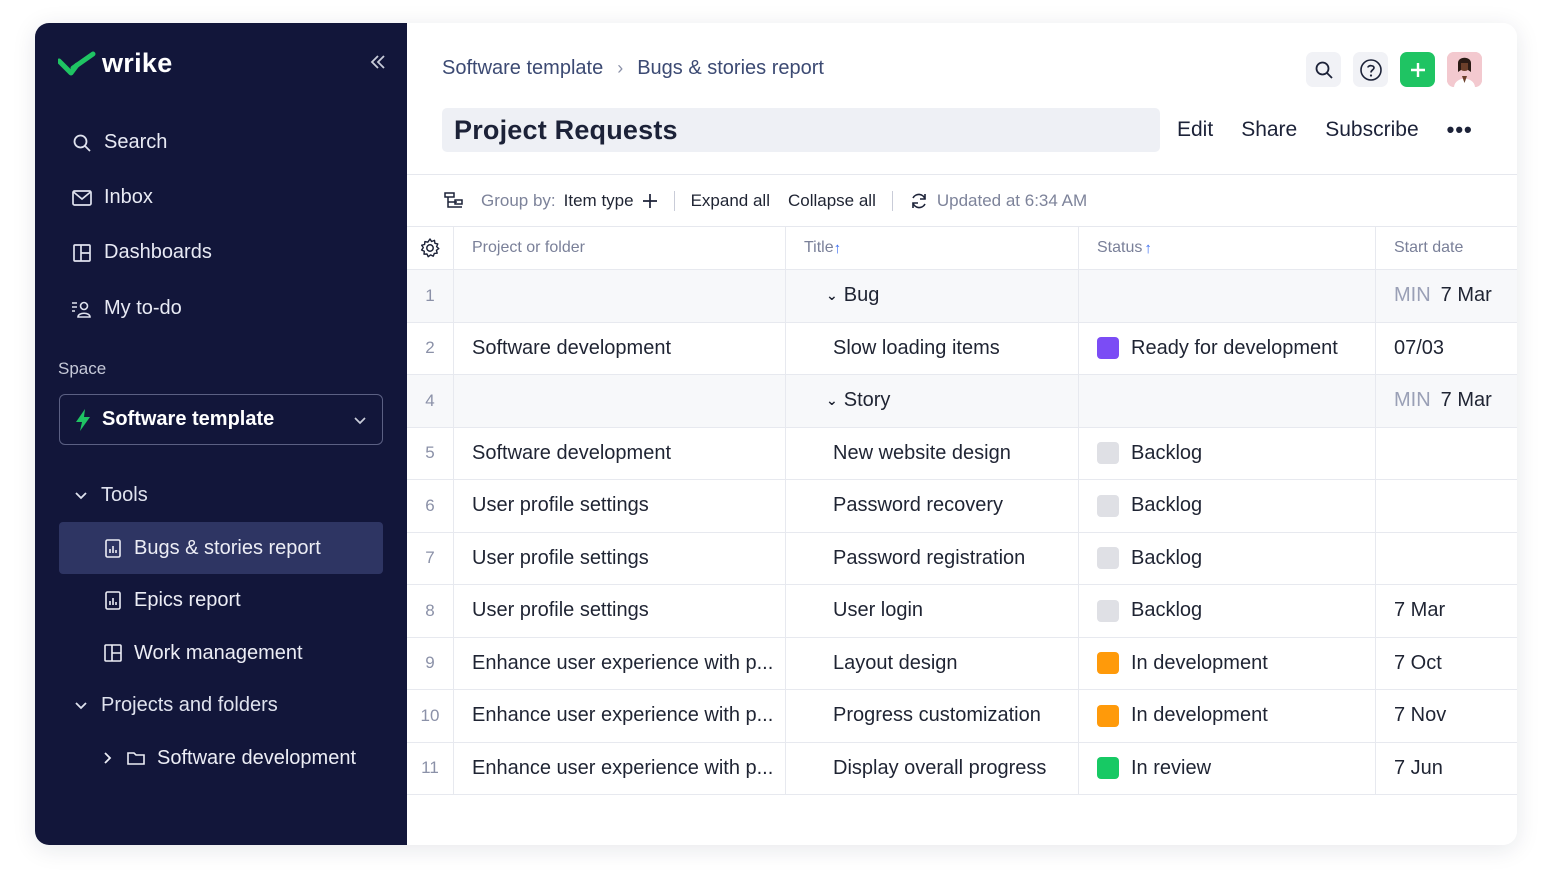 The height and width of the screenshot is (892, 1552). What do you see at coordinates (1417, 69) in the screenshot?
I see `create-button` at bounding box center [1417, 69].